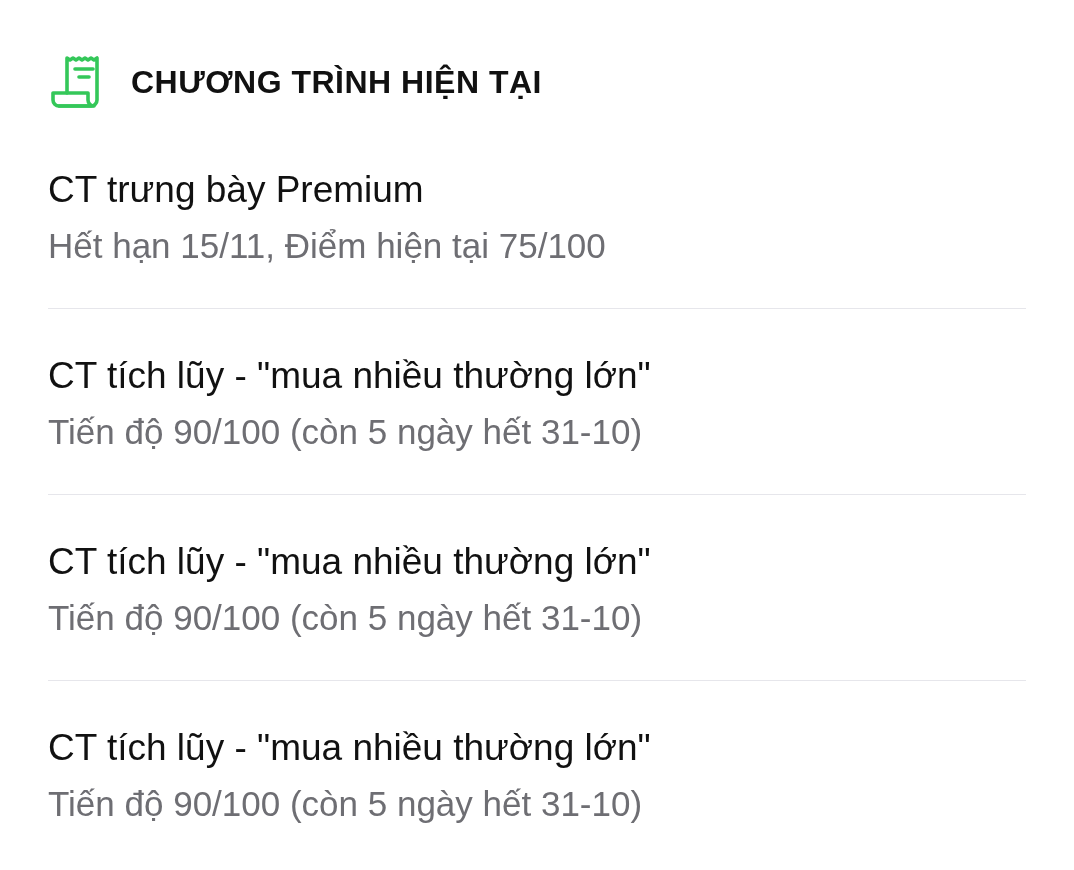 The width and height of the screenshot is (1074, 870). What do you see at coordinates (336, 82) in the screenshot?
I see `section-title: CHƯƠNG TRÌNH HIỆN TẠI` at bounding box center [336, 82].